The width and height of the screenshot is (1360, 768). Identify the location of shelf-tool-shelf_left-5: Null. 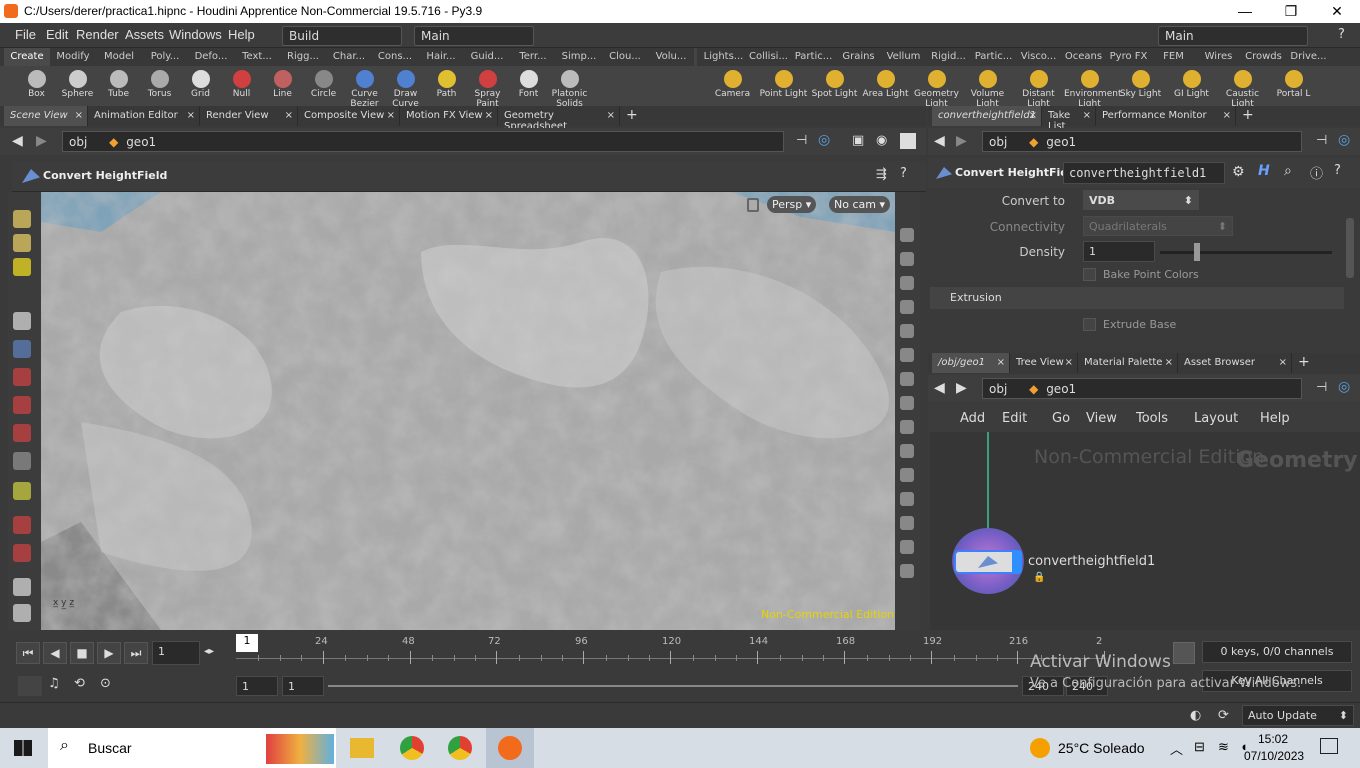
(241, 87).